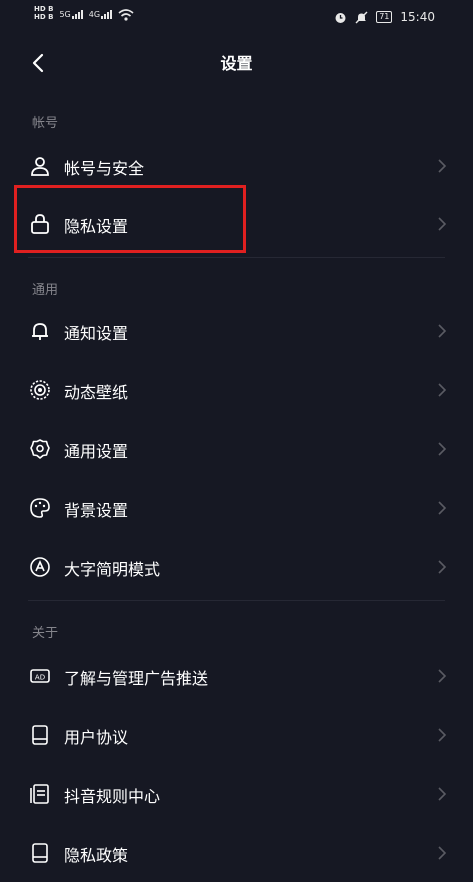  I want to click on user-icon, so click(40, 166).